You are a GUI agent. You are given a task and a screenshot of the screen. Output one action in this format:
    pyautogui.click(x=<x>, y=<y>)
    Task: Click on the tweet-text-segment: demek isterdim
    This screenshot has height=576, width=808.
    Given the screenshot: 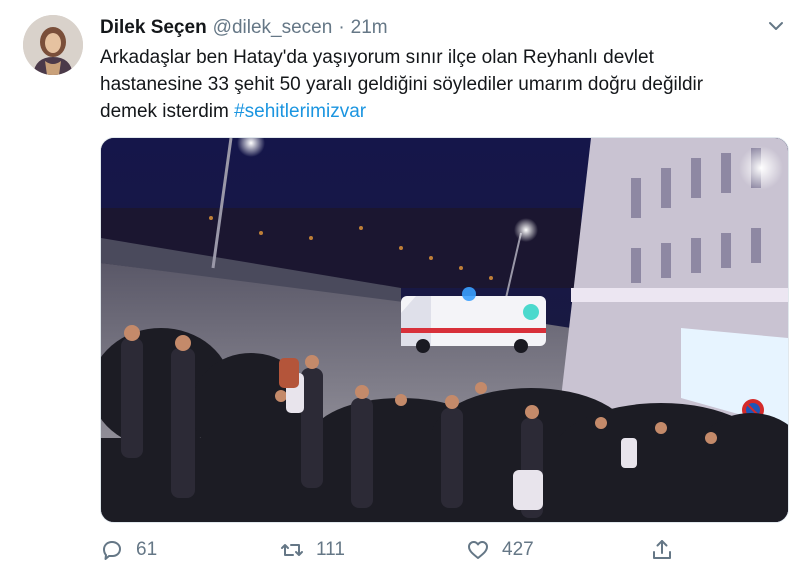 What is the action you would take?
    pyautogui.click(x=164, y=111)
    